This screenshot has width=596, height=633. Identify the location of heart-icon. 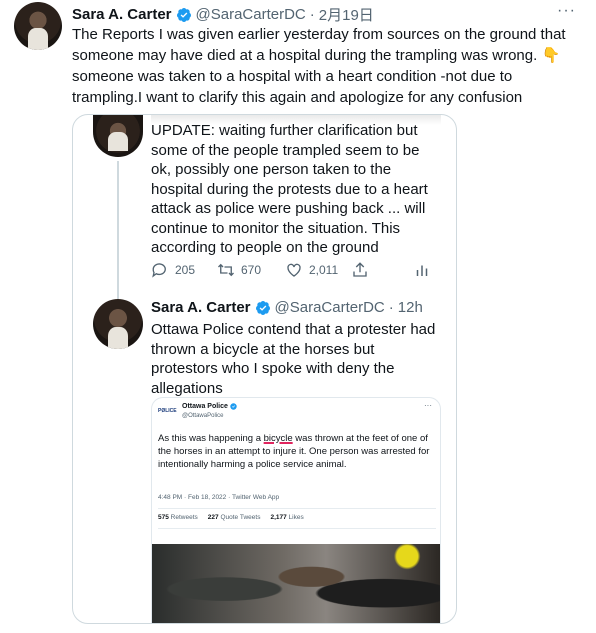
(294, 270).